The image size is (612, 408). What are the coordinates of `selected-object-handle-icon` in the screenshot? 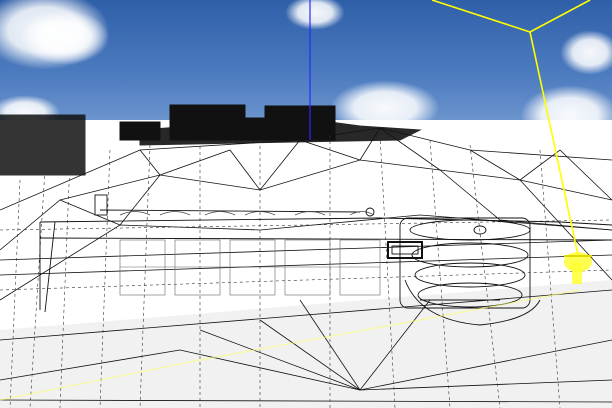 It's located at (578, 268).